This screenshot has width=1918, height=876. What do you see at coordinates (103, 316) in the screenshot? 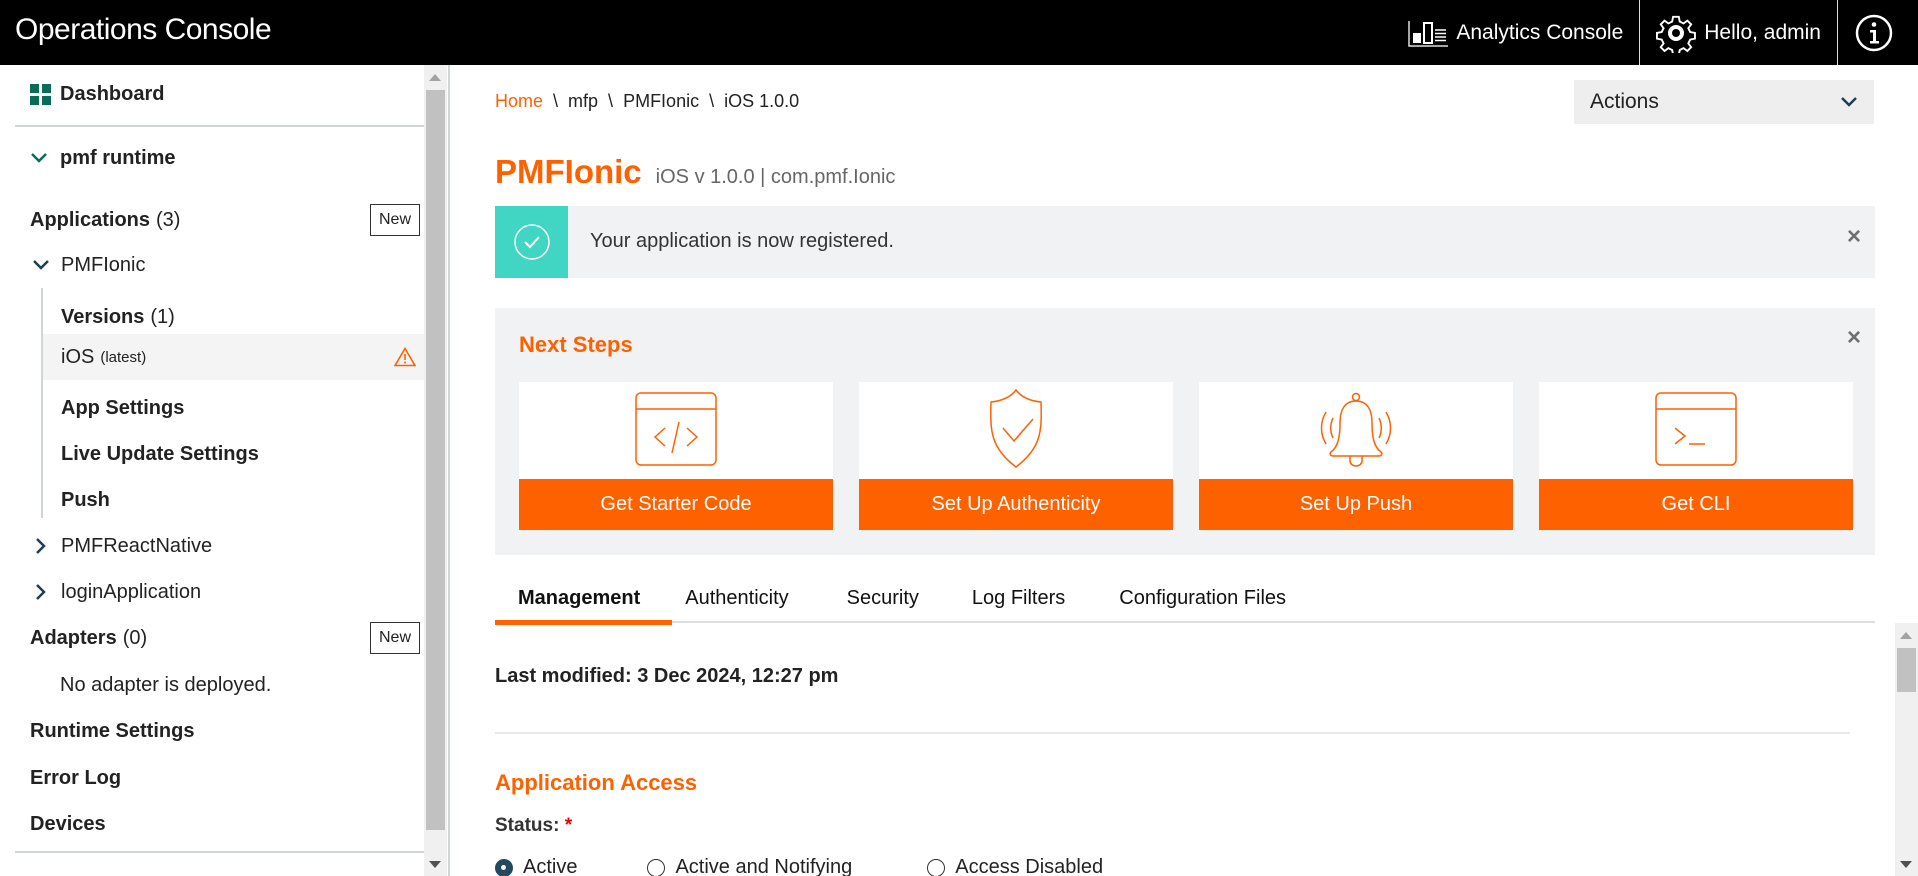
I see `versions-label: Versions` at bounding box center [103, 316].